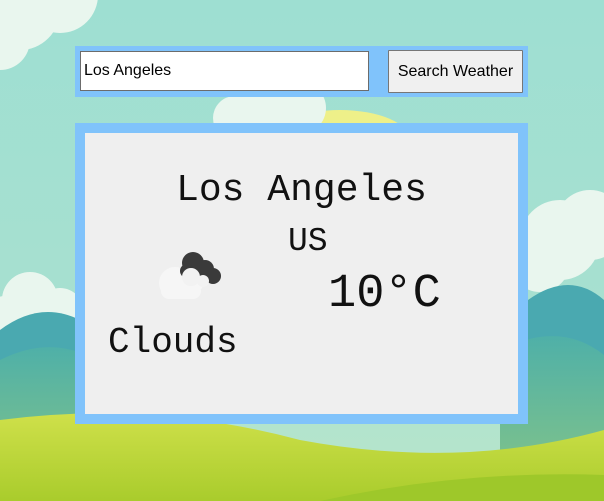  Describe the element at coordinates (224, 71) in the screenshot. I see `city-search-input` at that location.